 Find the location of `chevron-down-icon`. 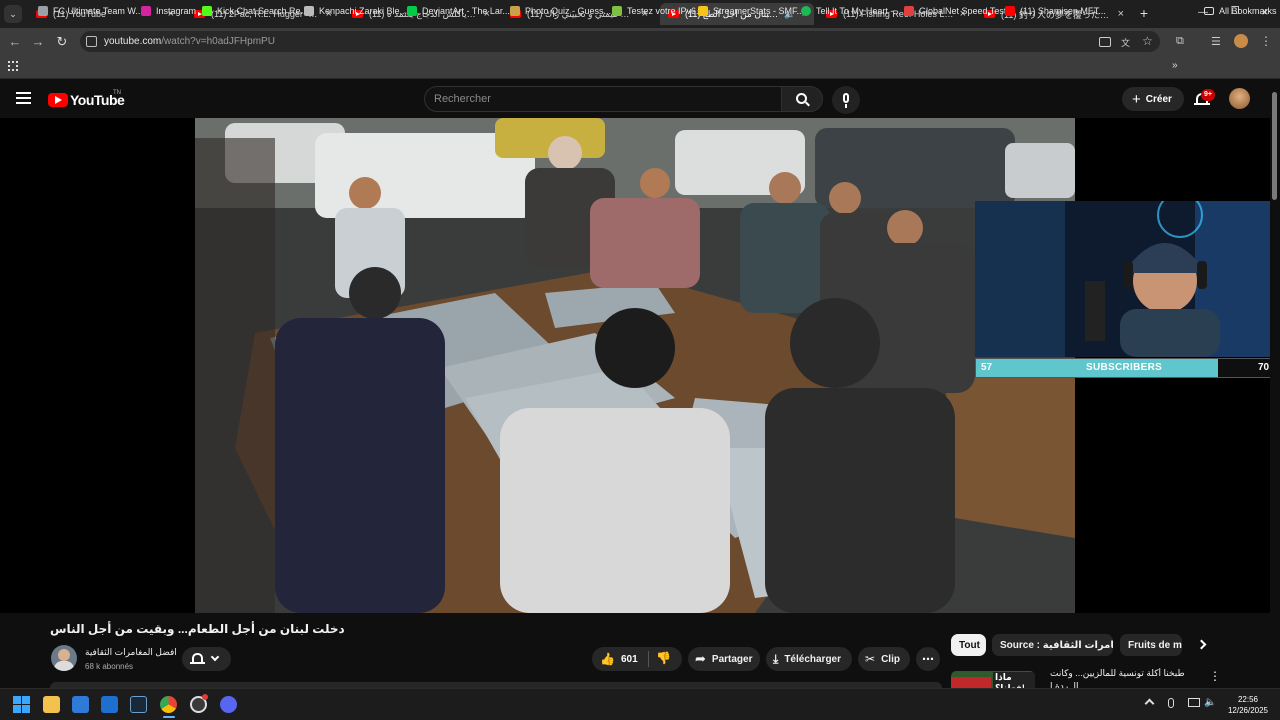

chevron-down-icon is located at coordinates (215, 657).